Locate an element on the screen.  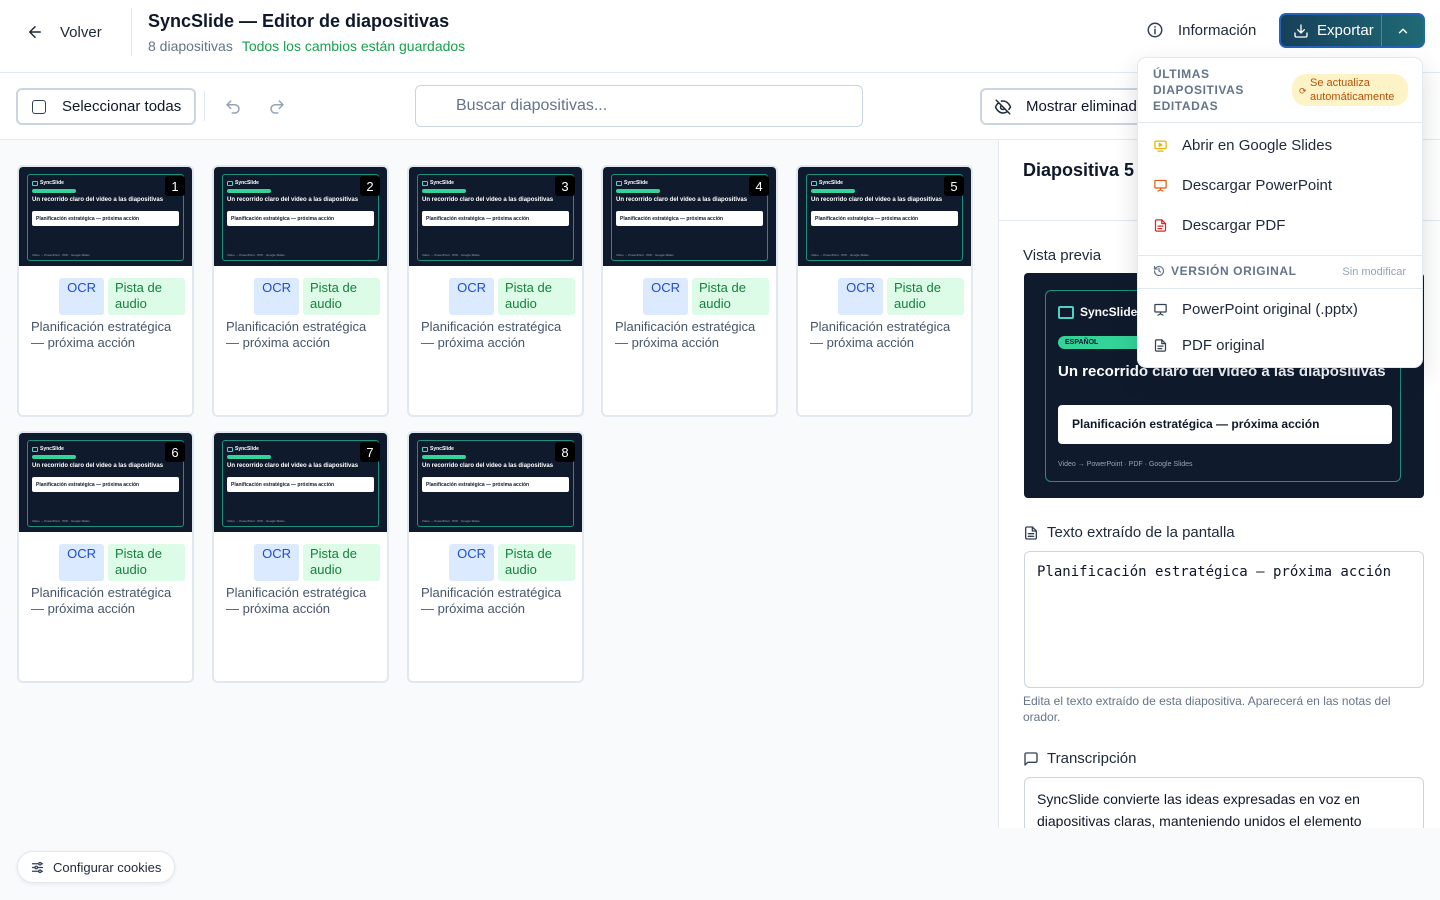
pdf-label: Descargar PDF is located at coordinates (1234, 225).